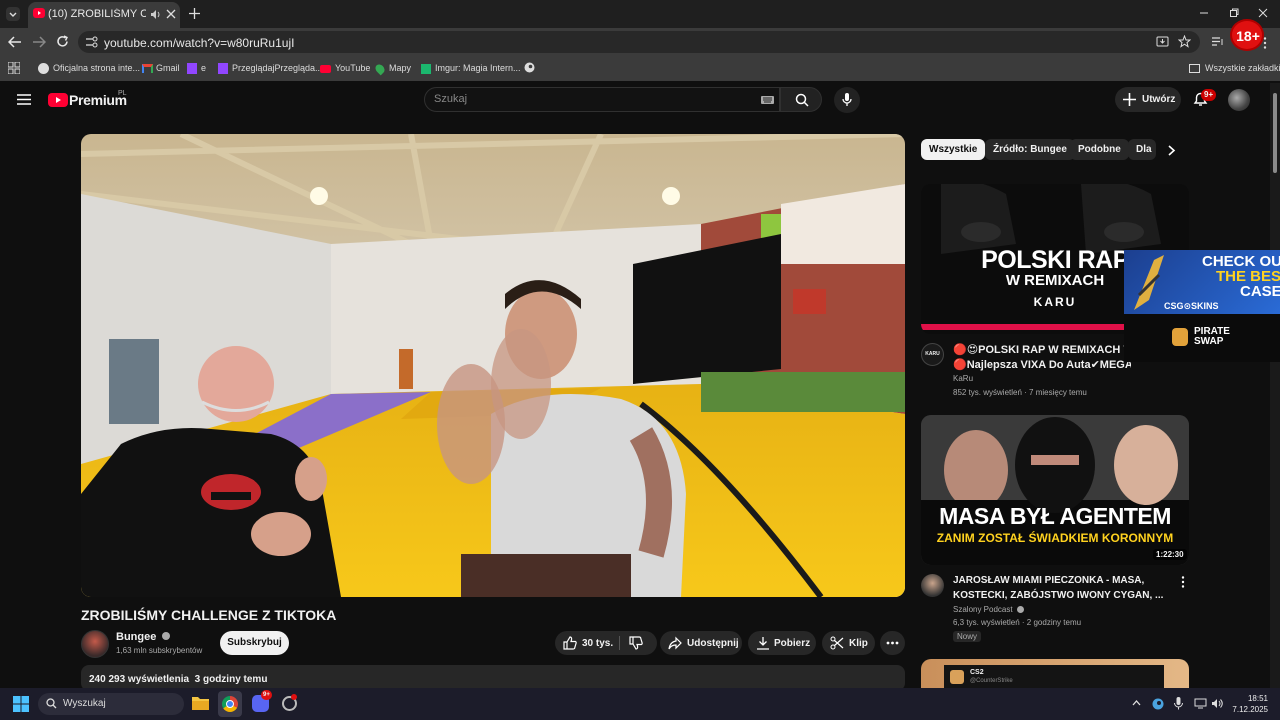  What do you see at coordinates (1202, 282) in the screenshot?
I see `ad-top-panel: CHECK OU THE BES CASE CSG⊙SKINS` at bounding box center [1202, 282].